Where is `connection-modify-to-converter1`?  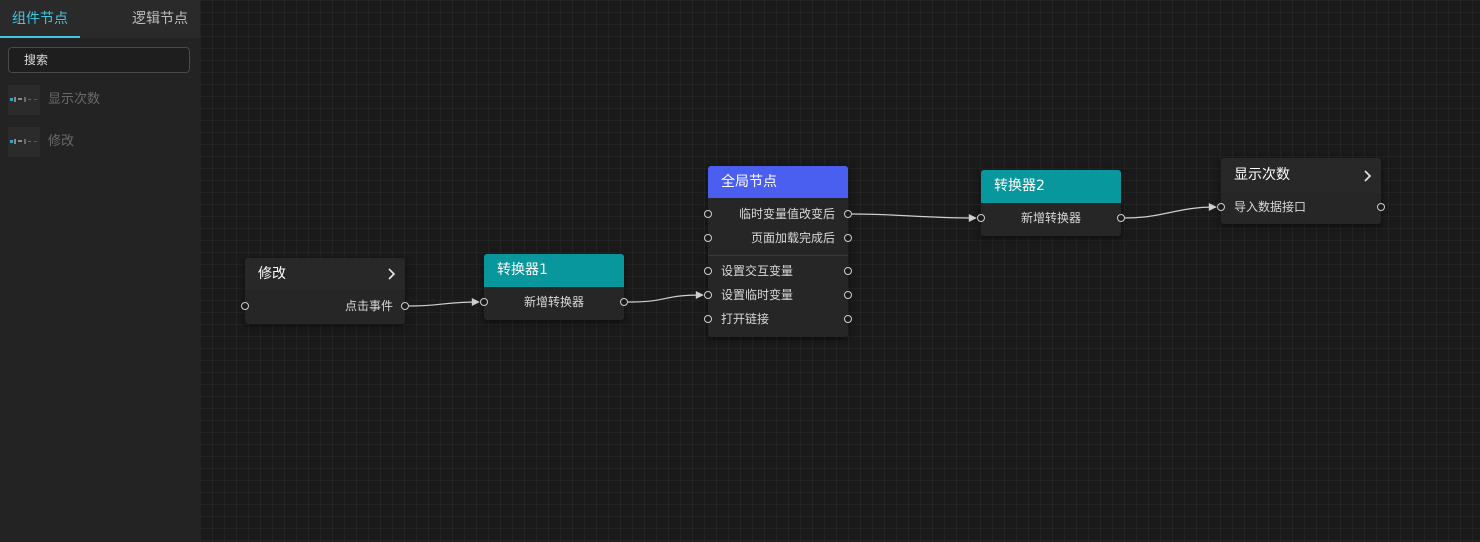 connection-modify-to-converter1 is located at coordinates (444, 302).